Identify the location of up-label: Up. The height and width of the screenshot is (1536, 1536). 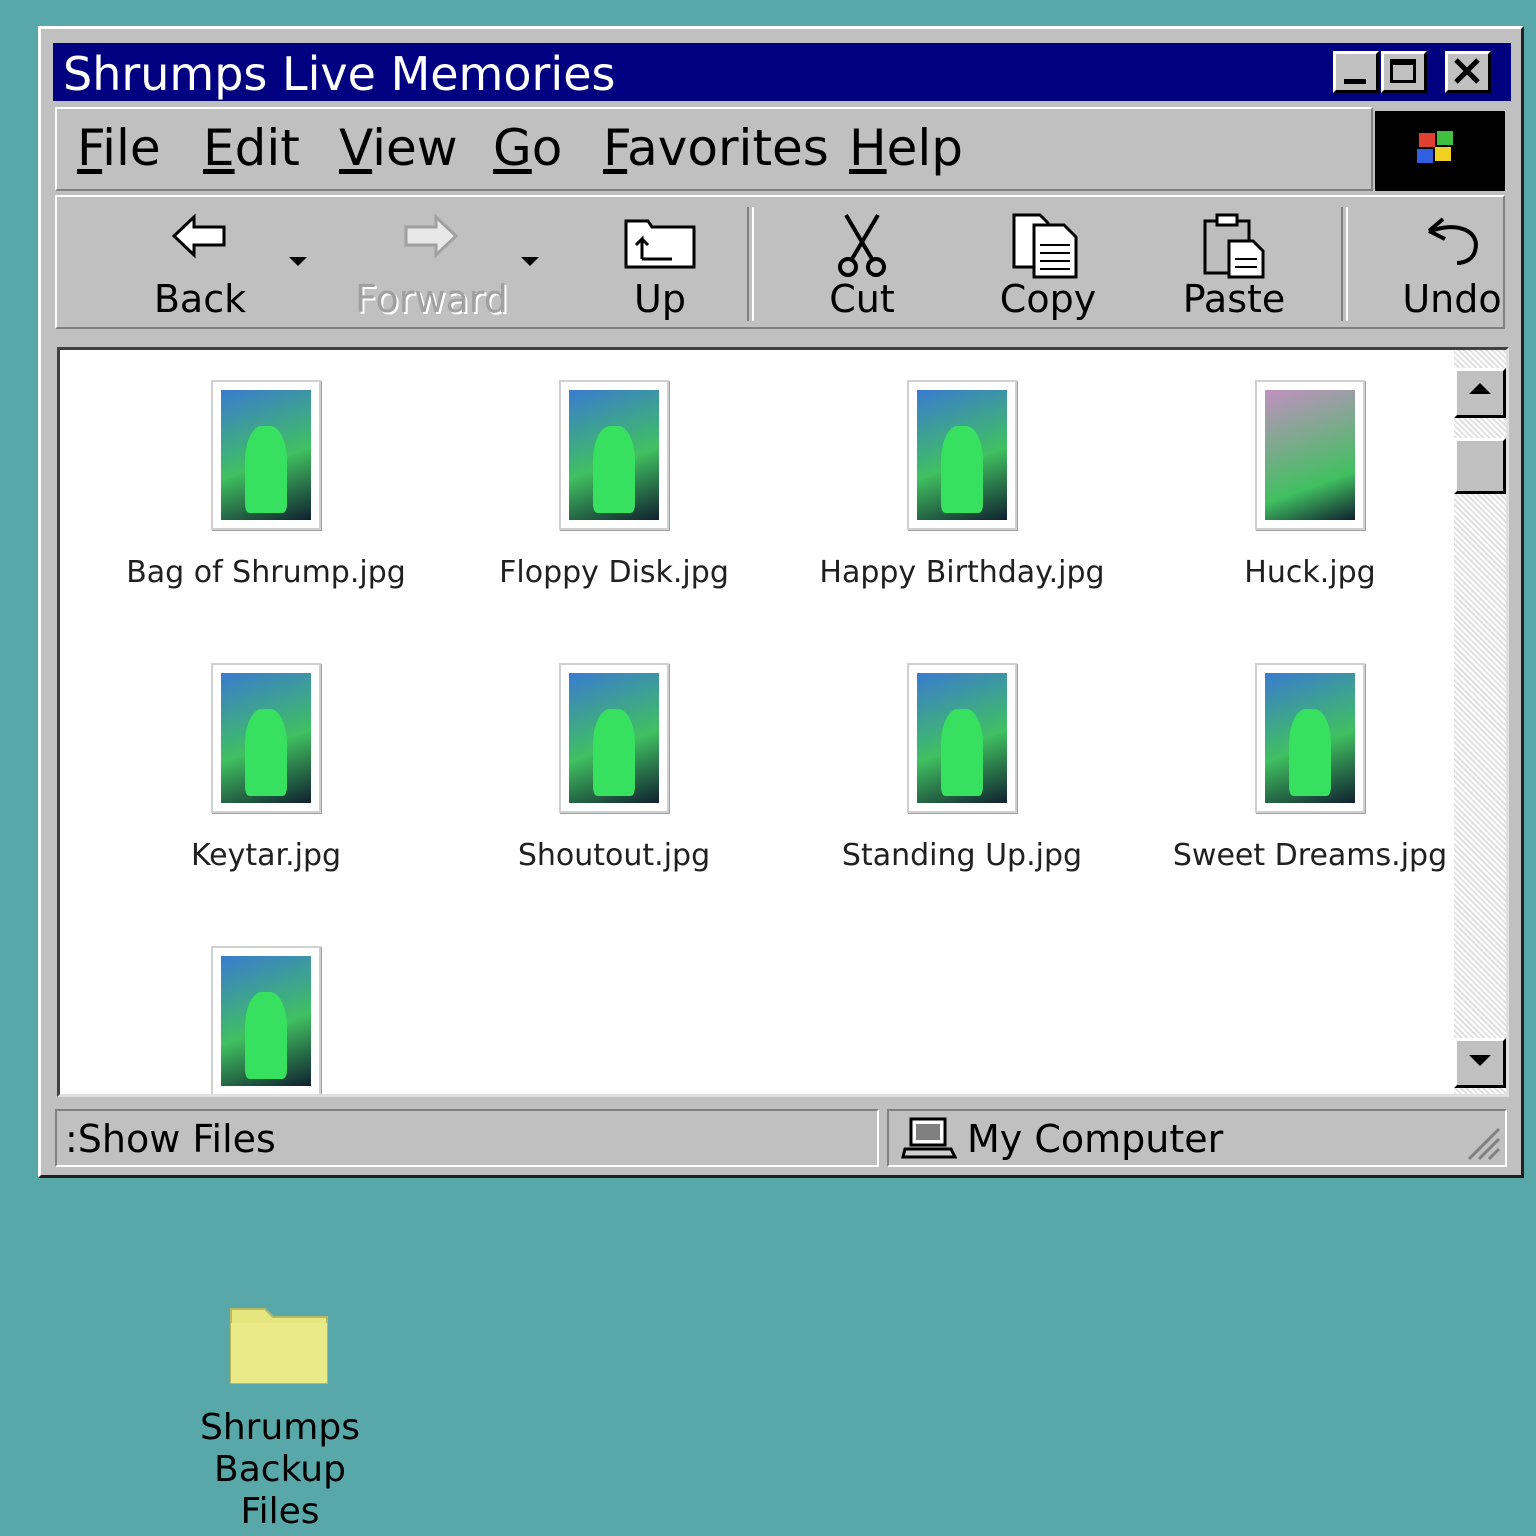
(660, 299).